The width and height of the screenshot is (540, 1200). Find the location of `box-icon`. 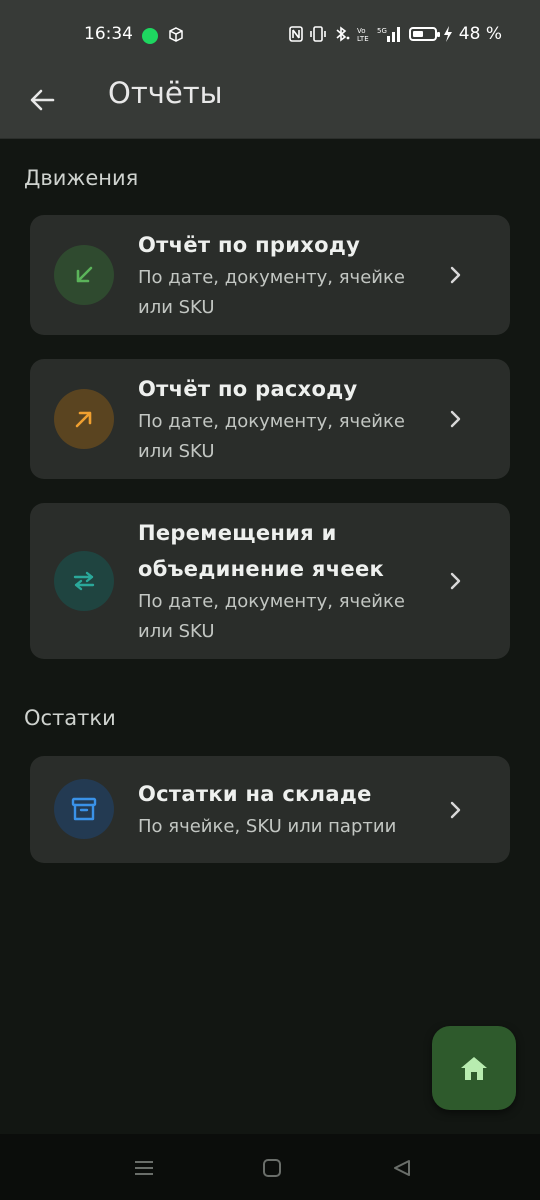

box-icon is located at coordinates (176, 34).